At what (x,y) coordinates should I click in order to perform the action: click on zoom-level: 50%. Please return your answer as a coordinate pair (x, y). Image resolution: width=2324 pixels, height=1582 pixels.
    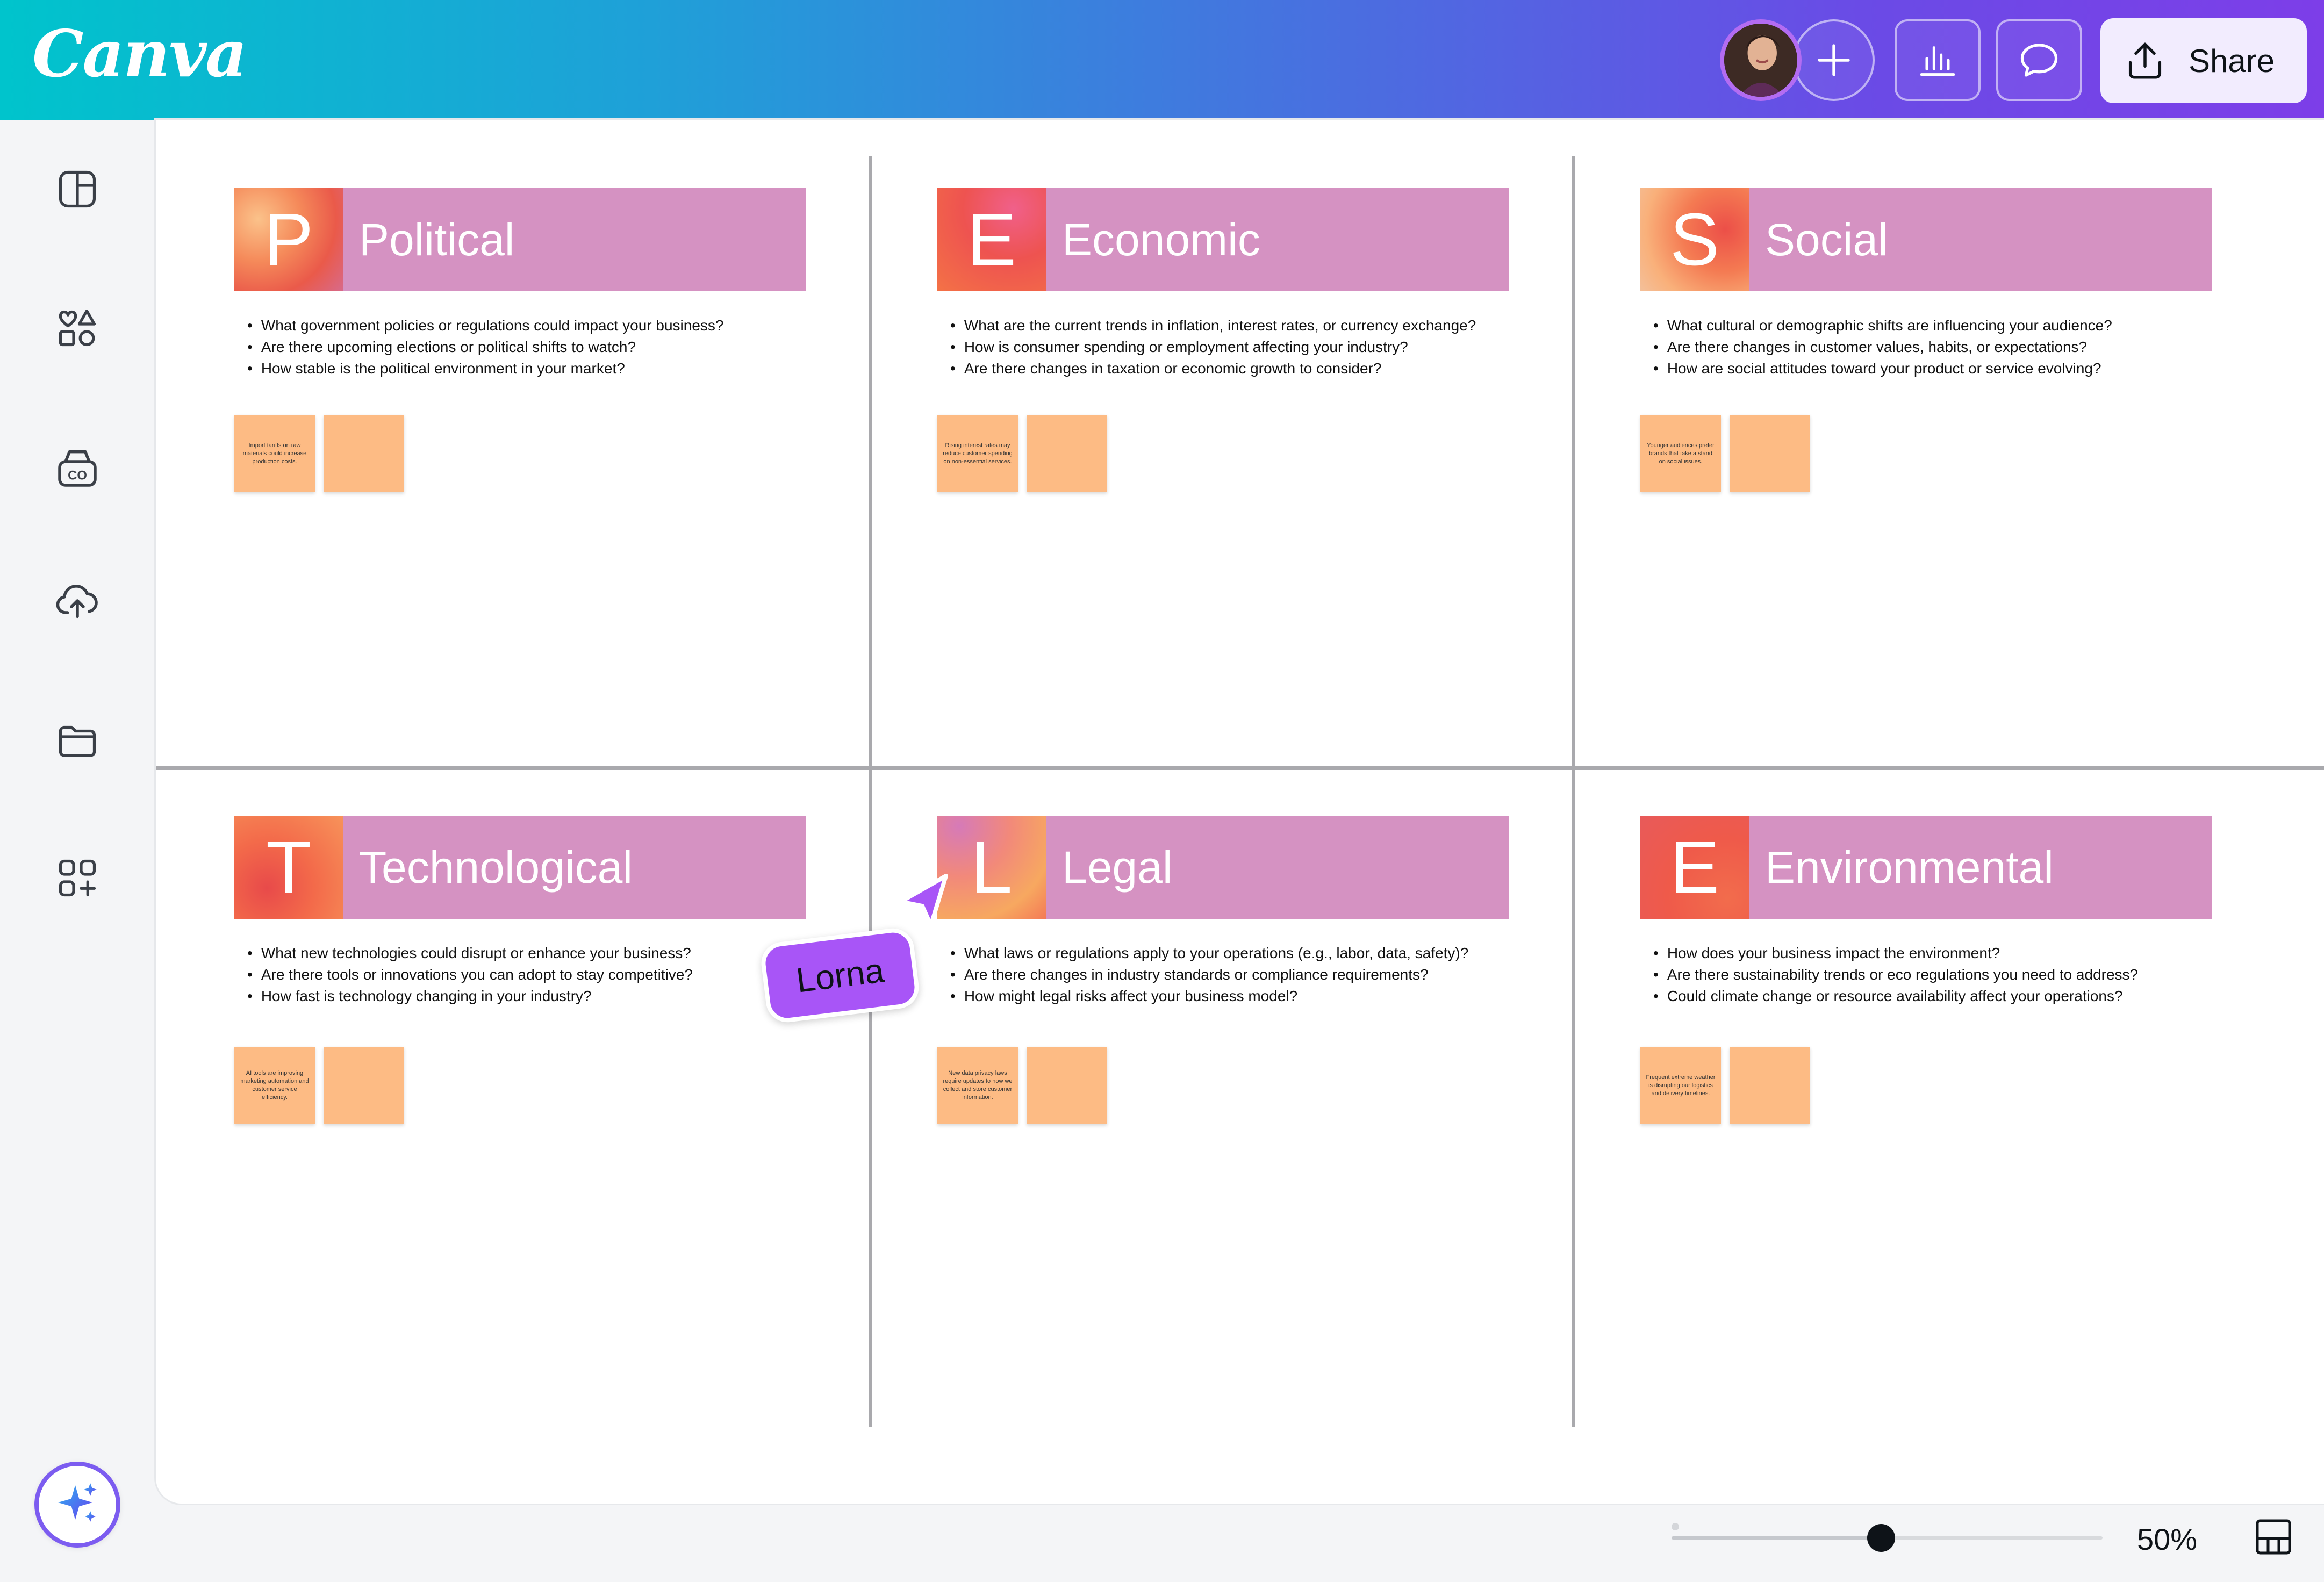
    Looking at the image, I should click on (2167, 1539).